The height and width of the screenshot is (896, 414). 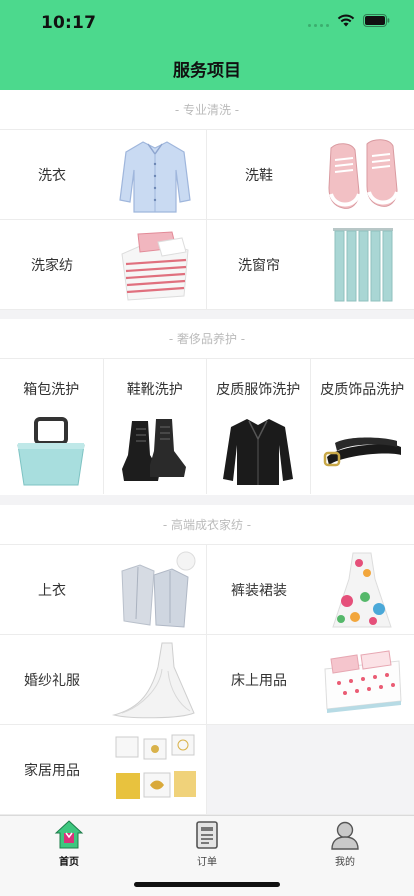 I want to click on service-item-tops: 上衣, so click(x=103, y=590).